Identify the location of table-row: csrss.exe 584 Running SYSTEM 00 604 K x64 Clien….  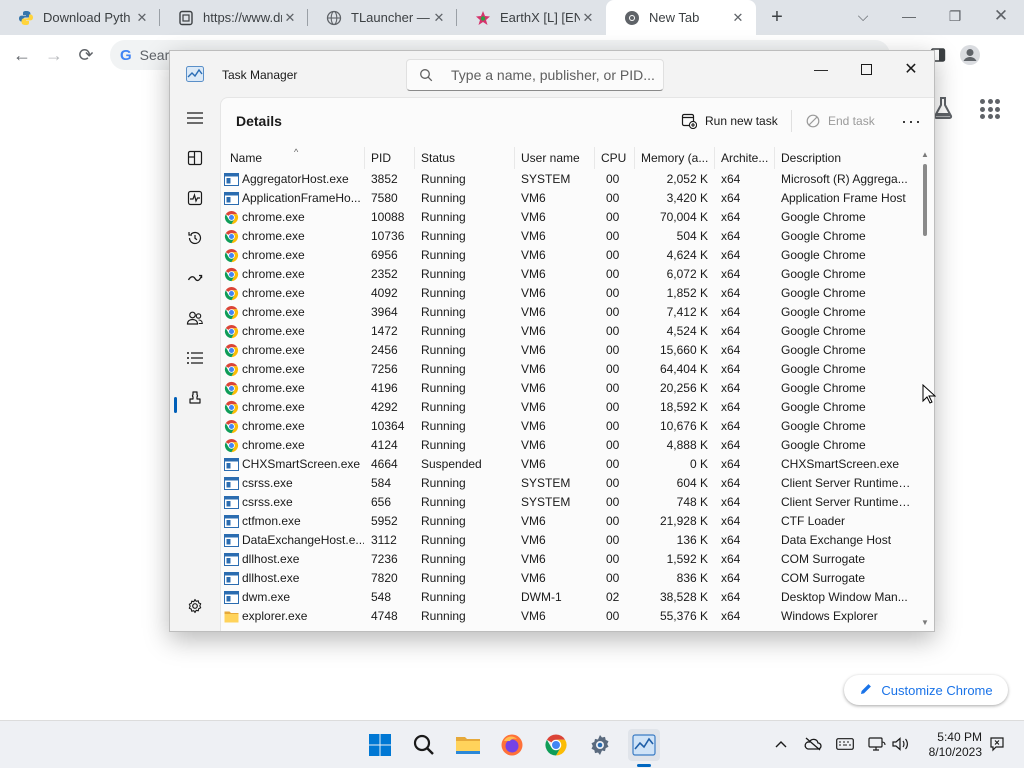
(570, 483).